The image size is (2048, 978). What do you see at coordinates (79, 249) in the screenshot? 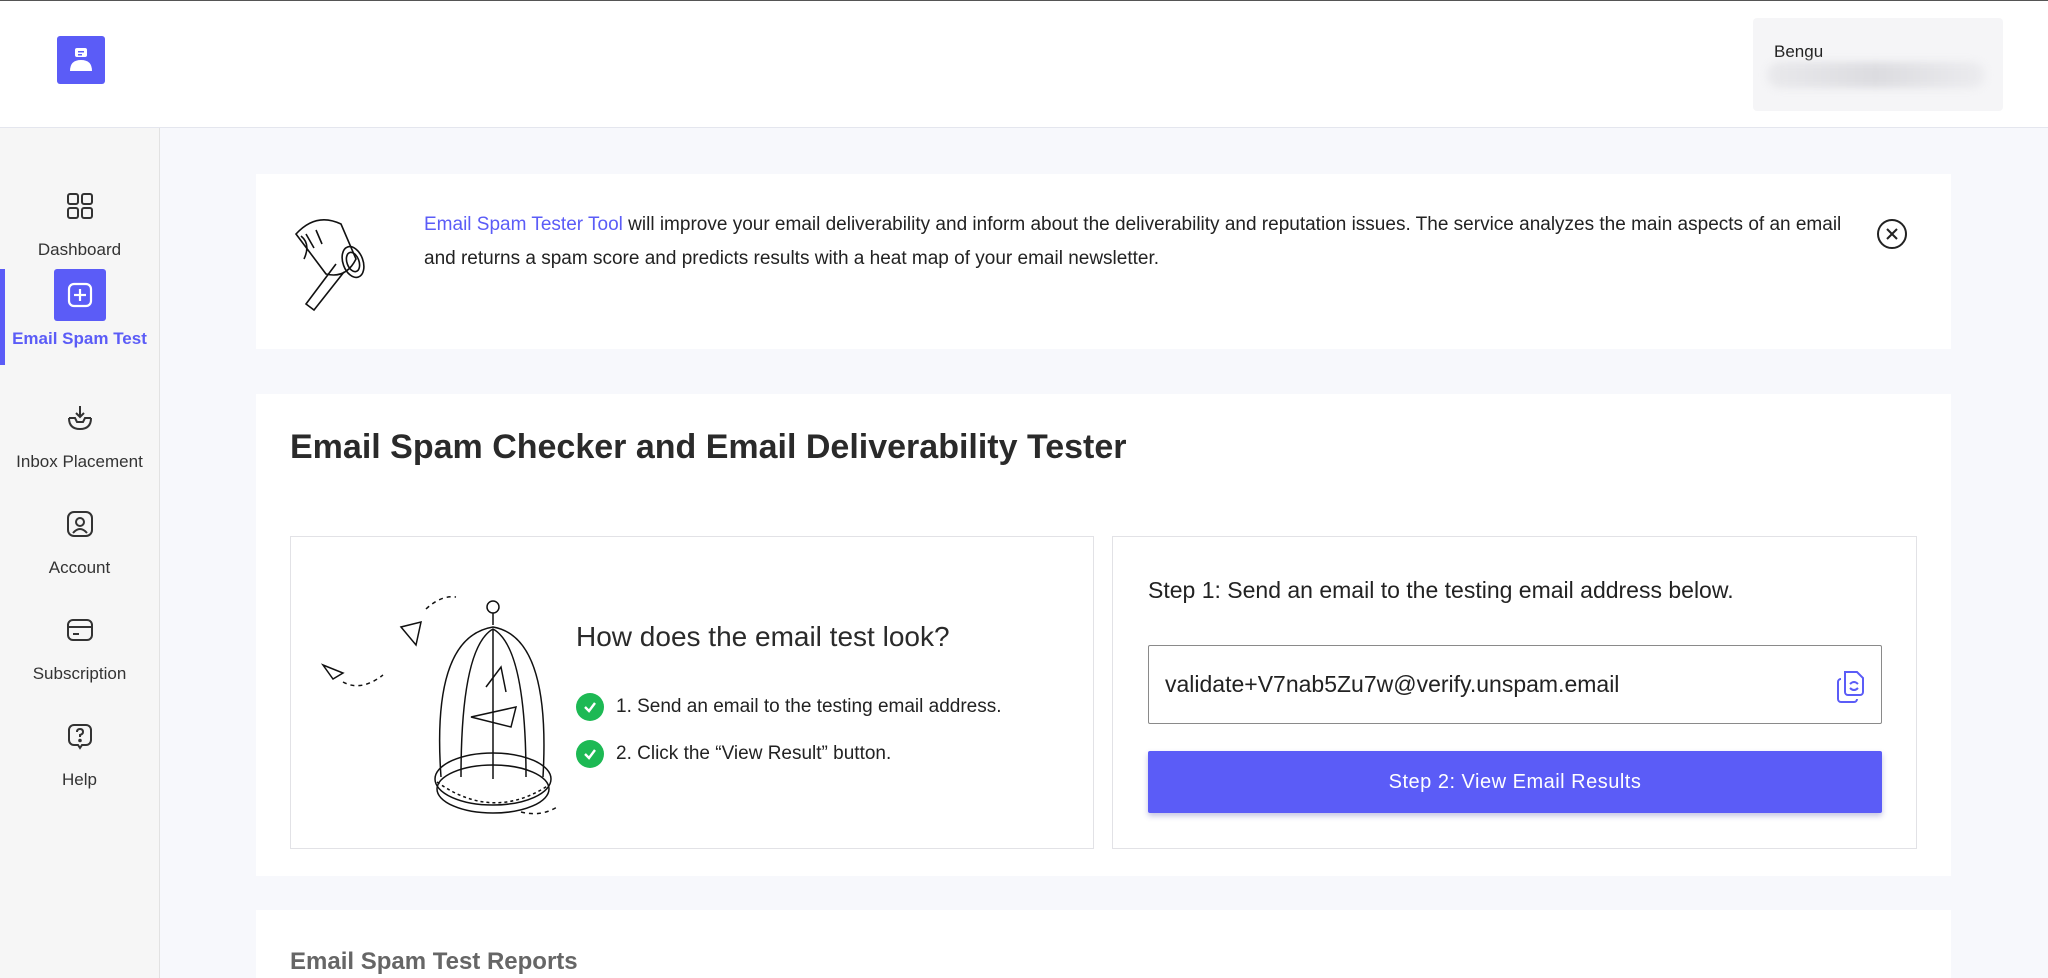
I see `sidebar-item-label: Dashboard` at bounding box center [79, 249].